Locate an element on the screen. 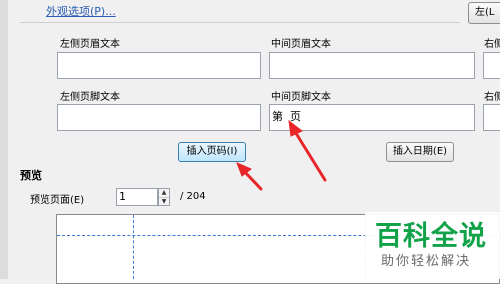  center-footer-input: 第 页 is located at coordinates (372, 117).